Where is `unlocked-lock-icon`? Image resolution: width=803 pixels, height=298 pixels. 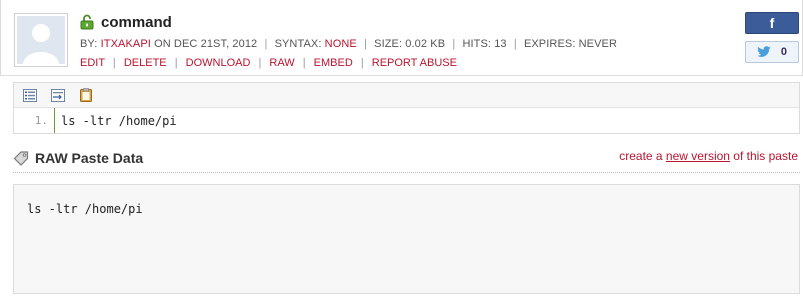 unlocked-lock-icon is located at coordinates (87, 22).